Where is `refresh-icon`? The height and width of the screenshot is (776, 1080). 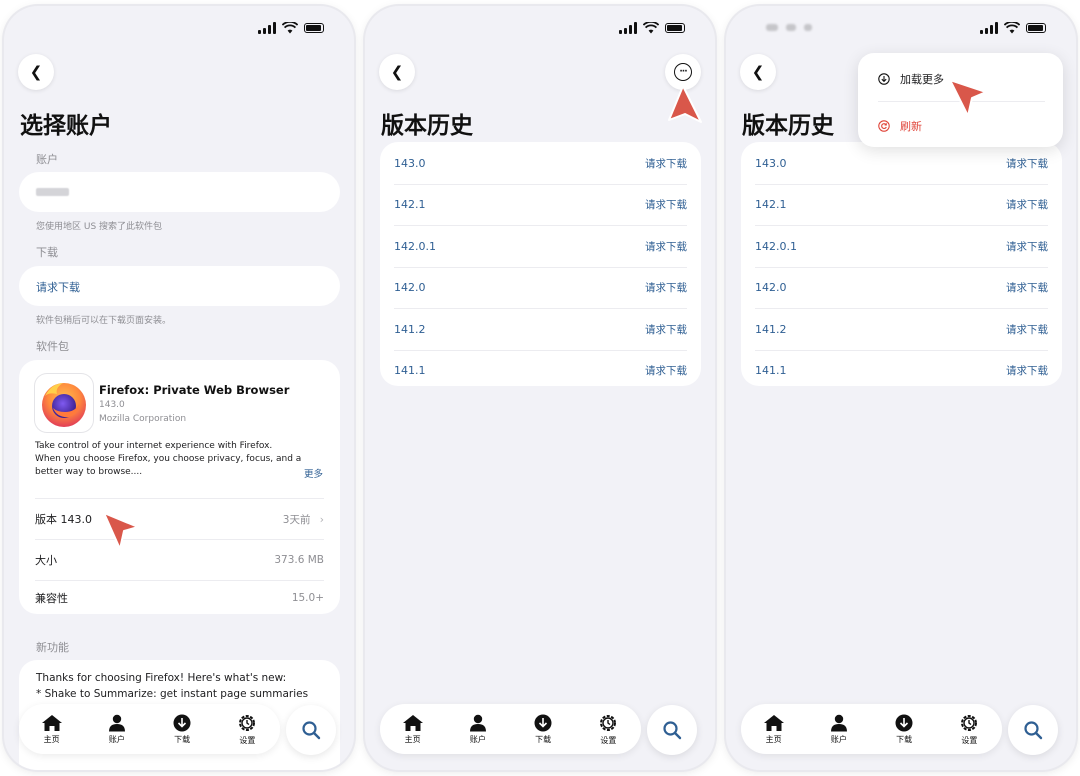
refresh-icon is located at coordinates (884, 126).